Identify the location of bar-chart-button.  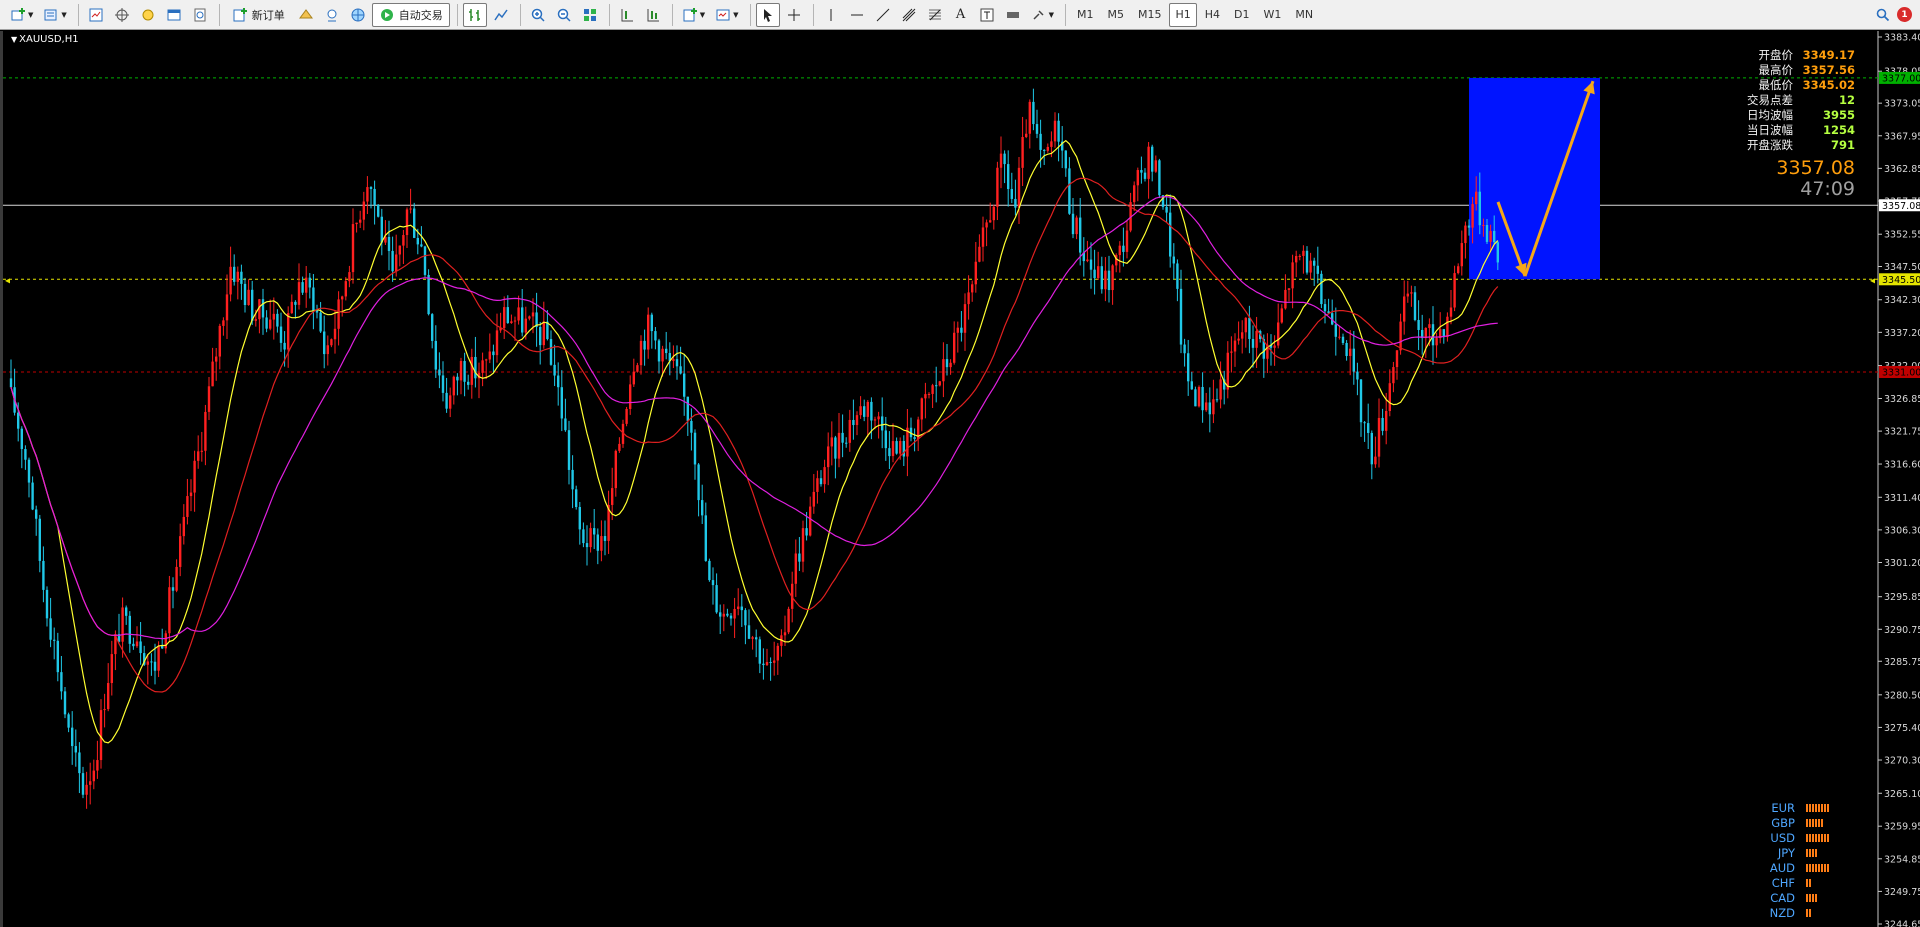
(474, 14).